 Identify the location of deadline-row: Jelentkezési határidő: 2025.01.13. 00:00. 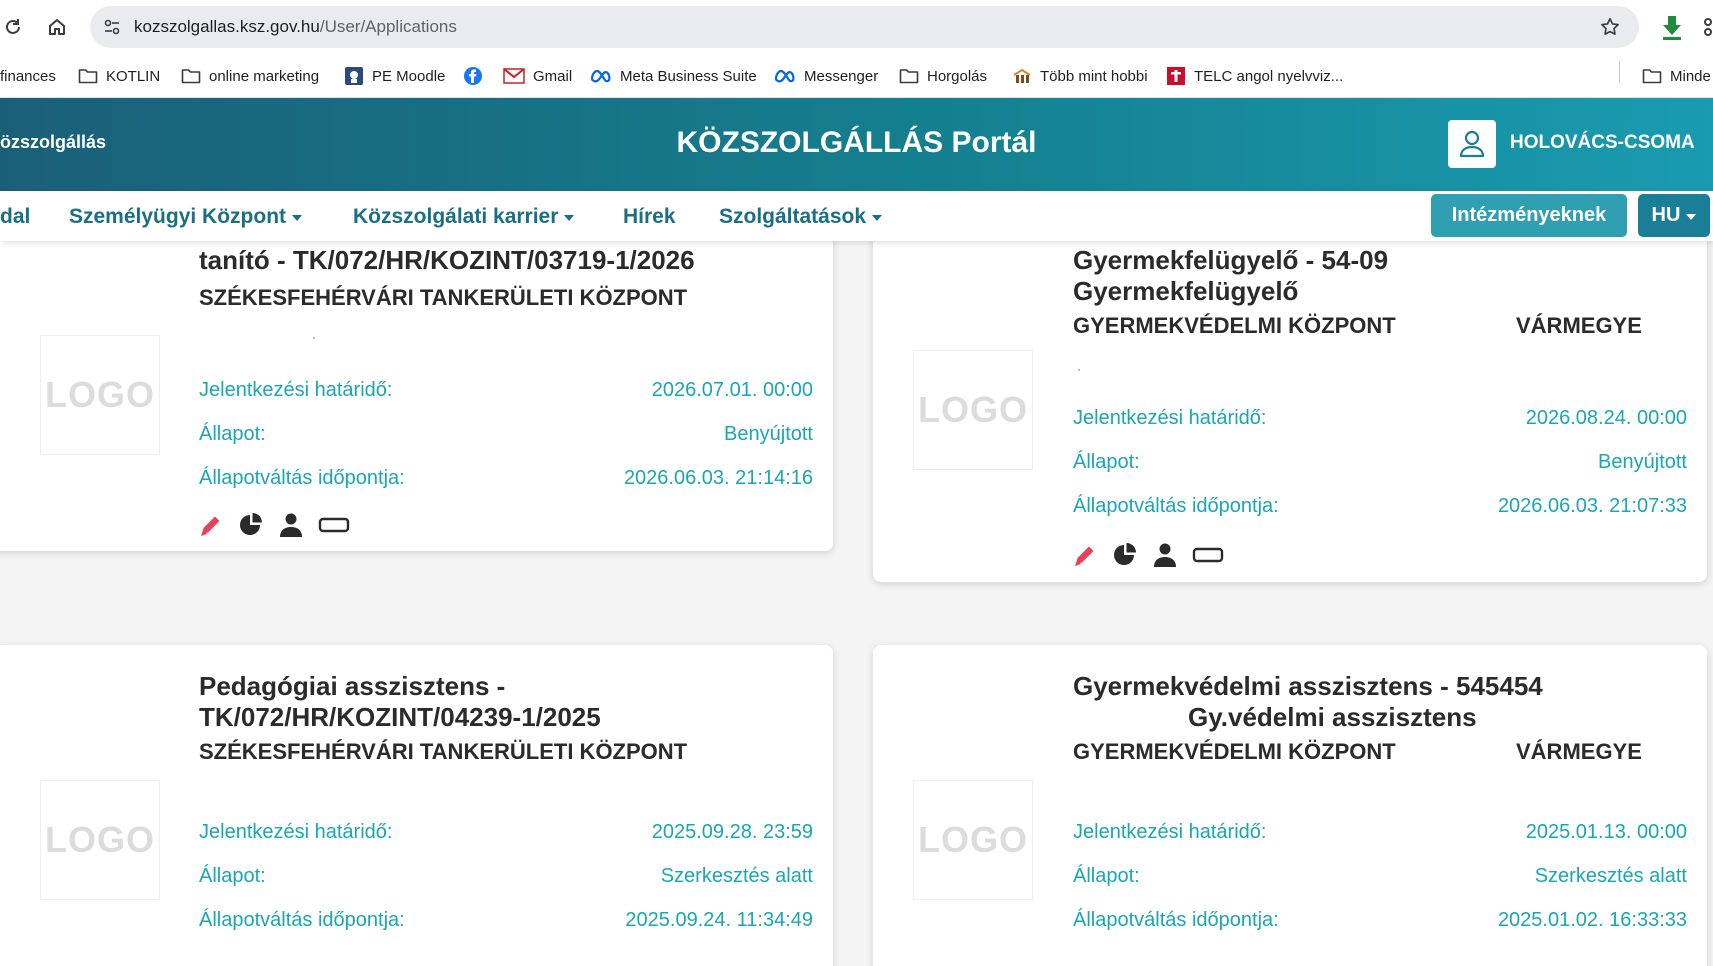
(1380, 834).